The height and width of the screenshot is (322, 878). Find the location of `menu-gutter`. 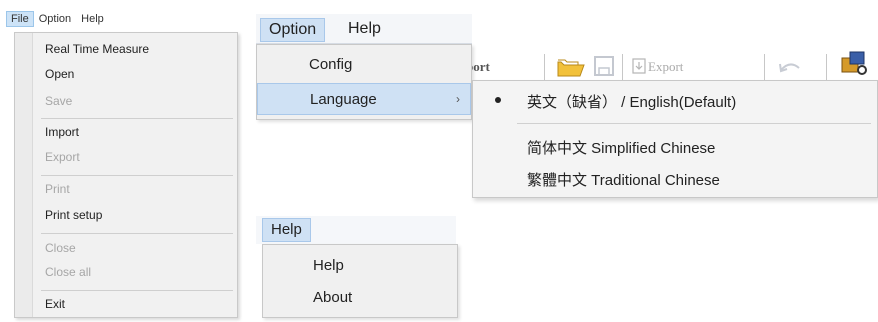

menu-gutter is located at coordinates (24, 175).